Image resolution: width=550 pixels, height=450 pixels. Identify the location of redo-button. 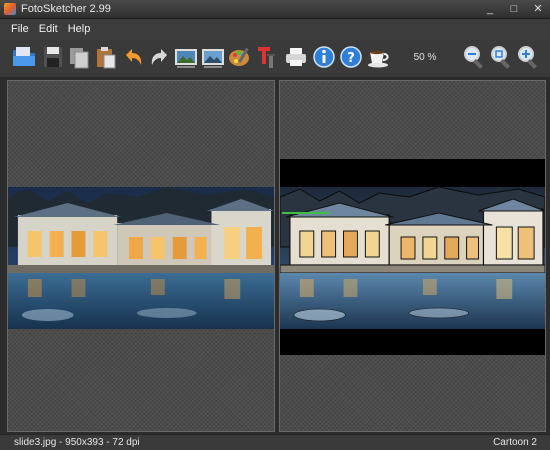
(160, 57).